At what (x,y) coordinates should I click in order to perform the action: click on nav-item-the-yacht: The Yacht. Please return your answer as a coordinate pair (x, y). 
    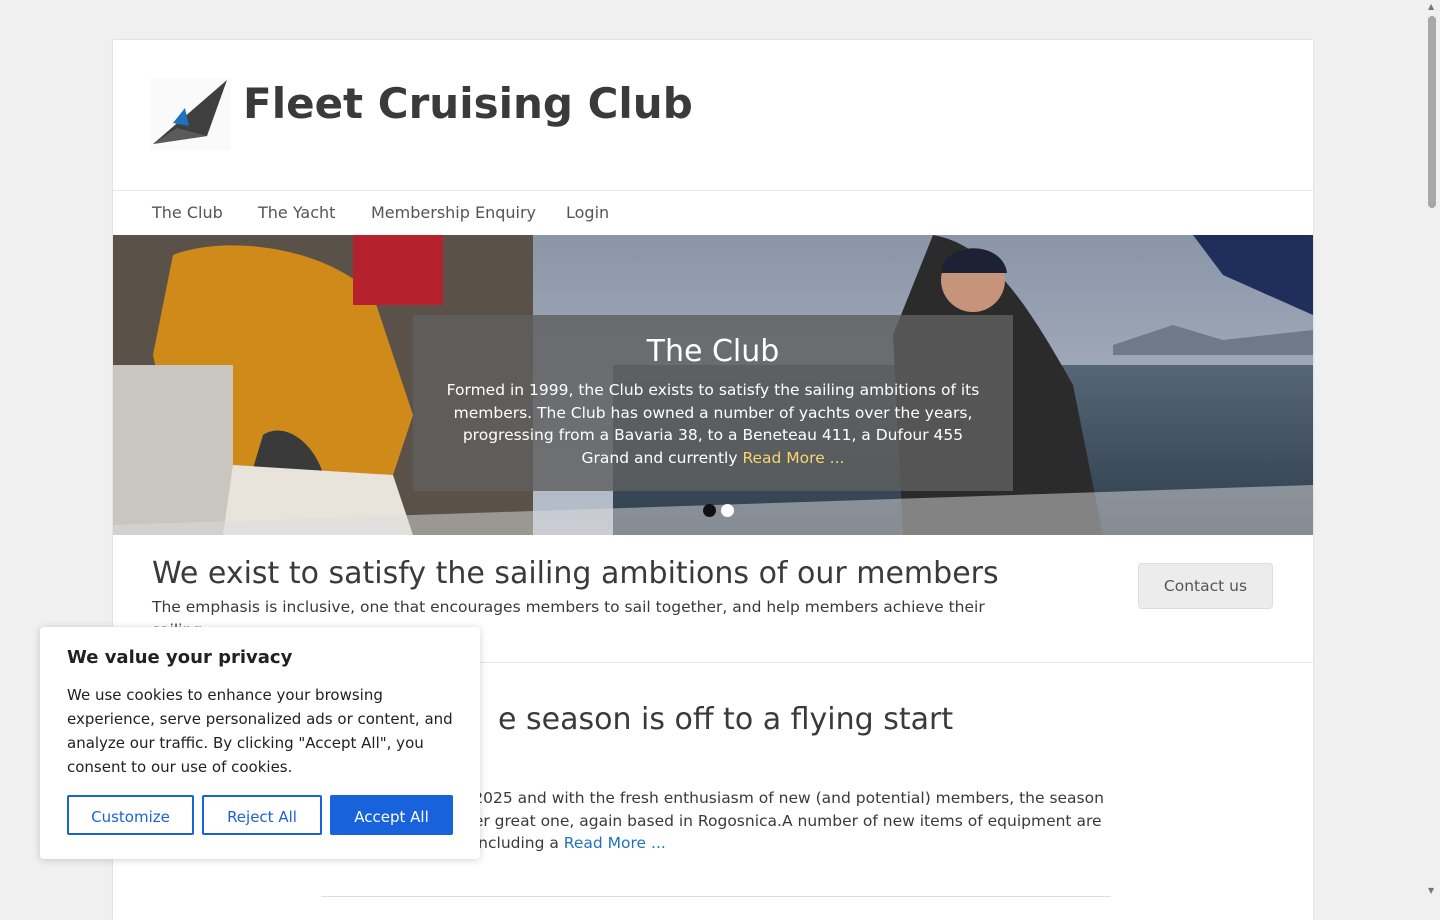
    Looking at the image, I should click on (296, 212).